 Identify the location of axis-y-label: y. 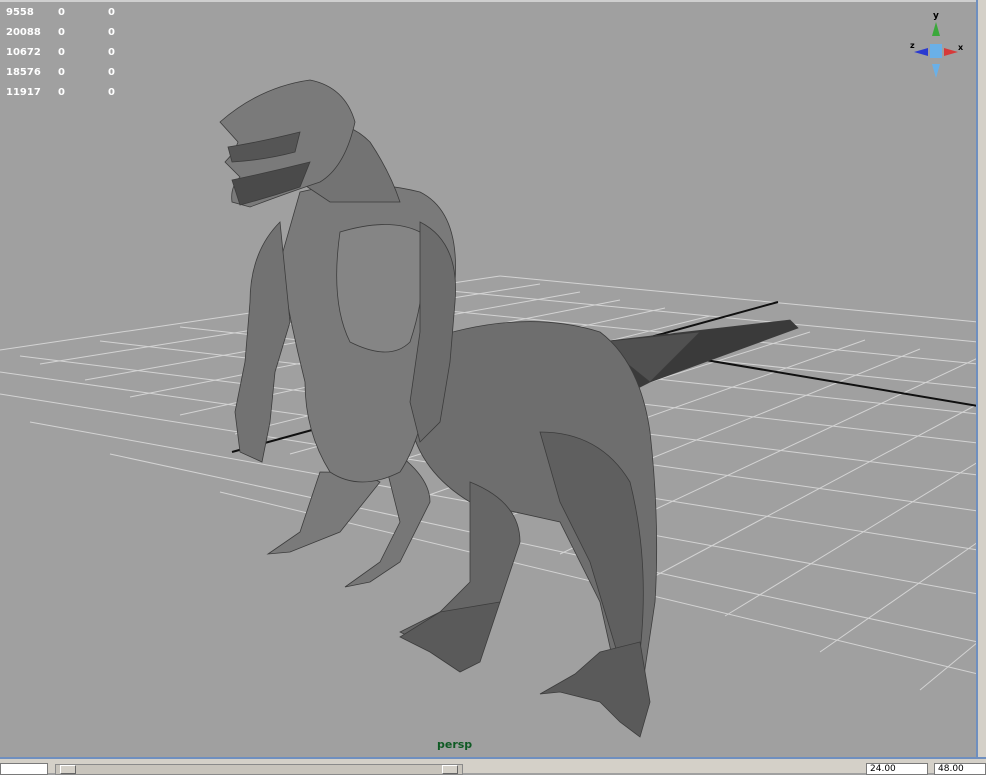
(936, 16).